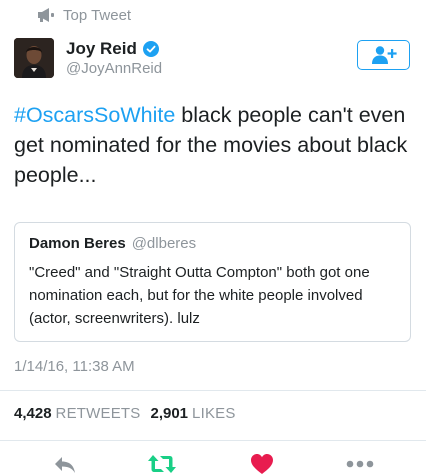 This screenshot has width=426, height=475. I want to click on quoted-author-name: Damon Beres, so click(77, 243).